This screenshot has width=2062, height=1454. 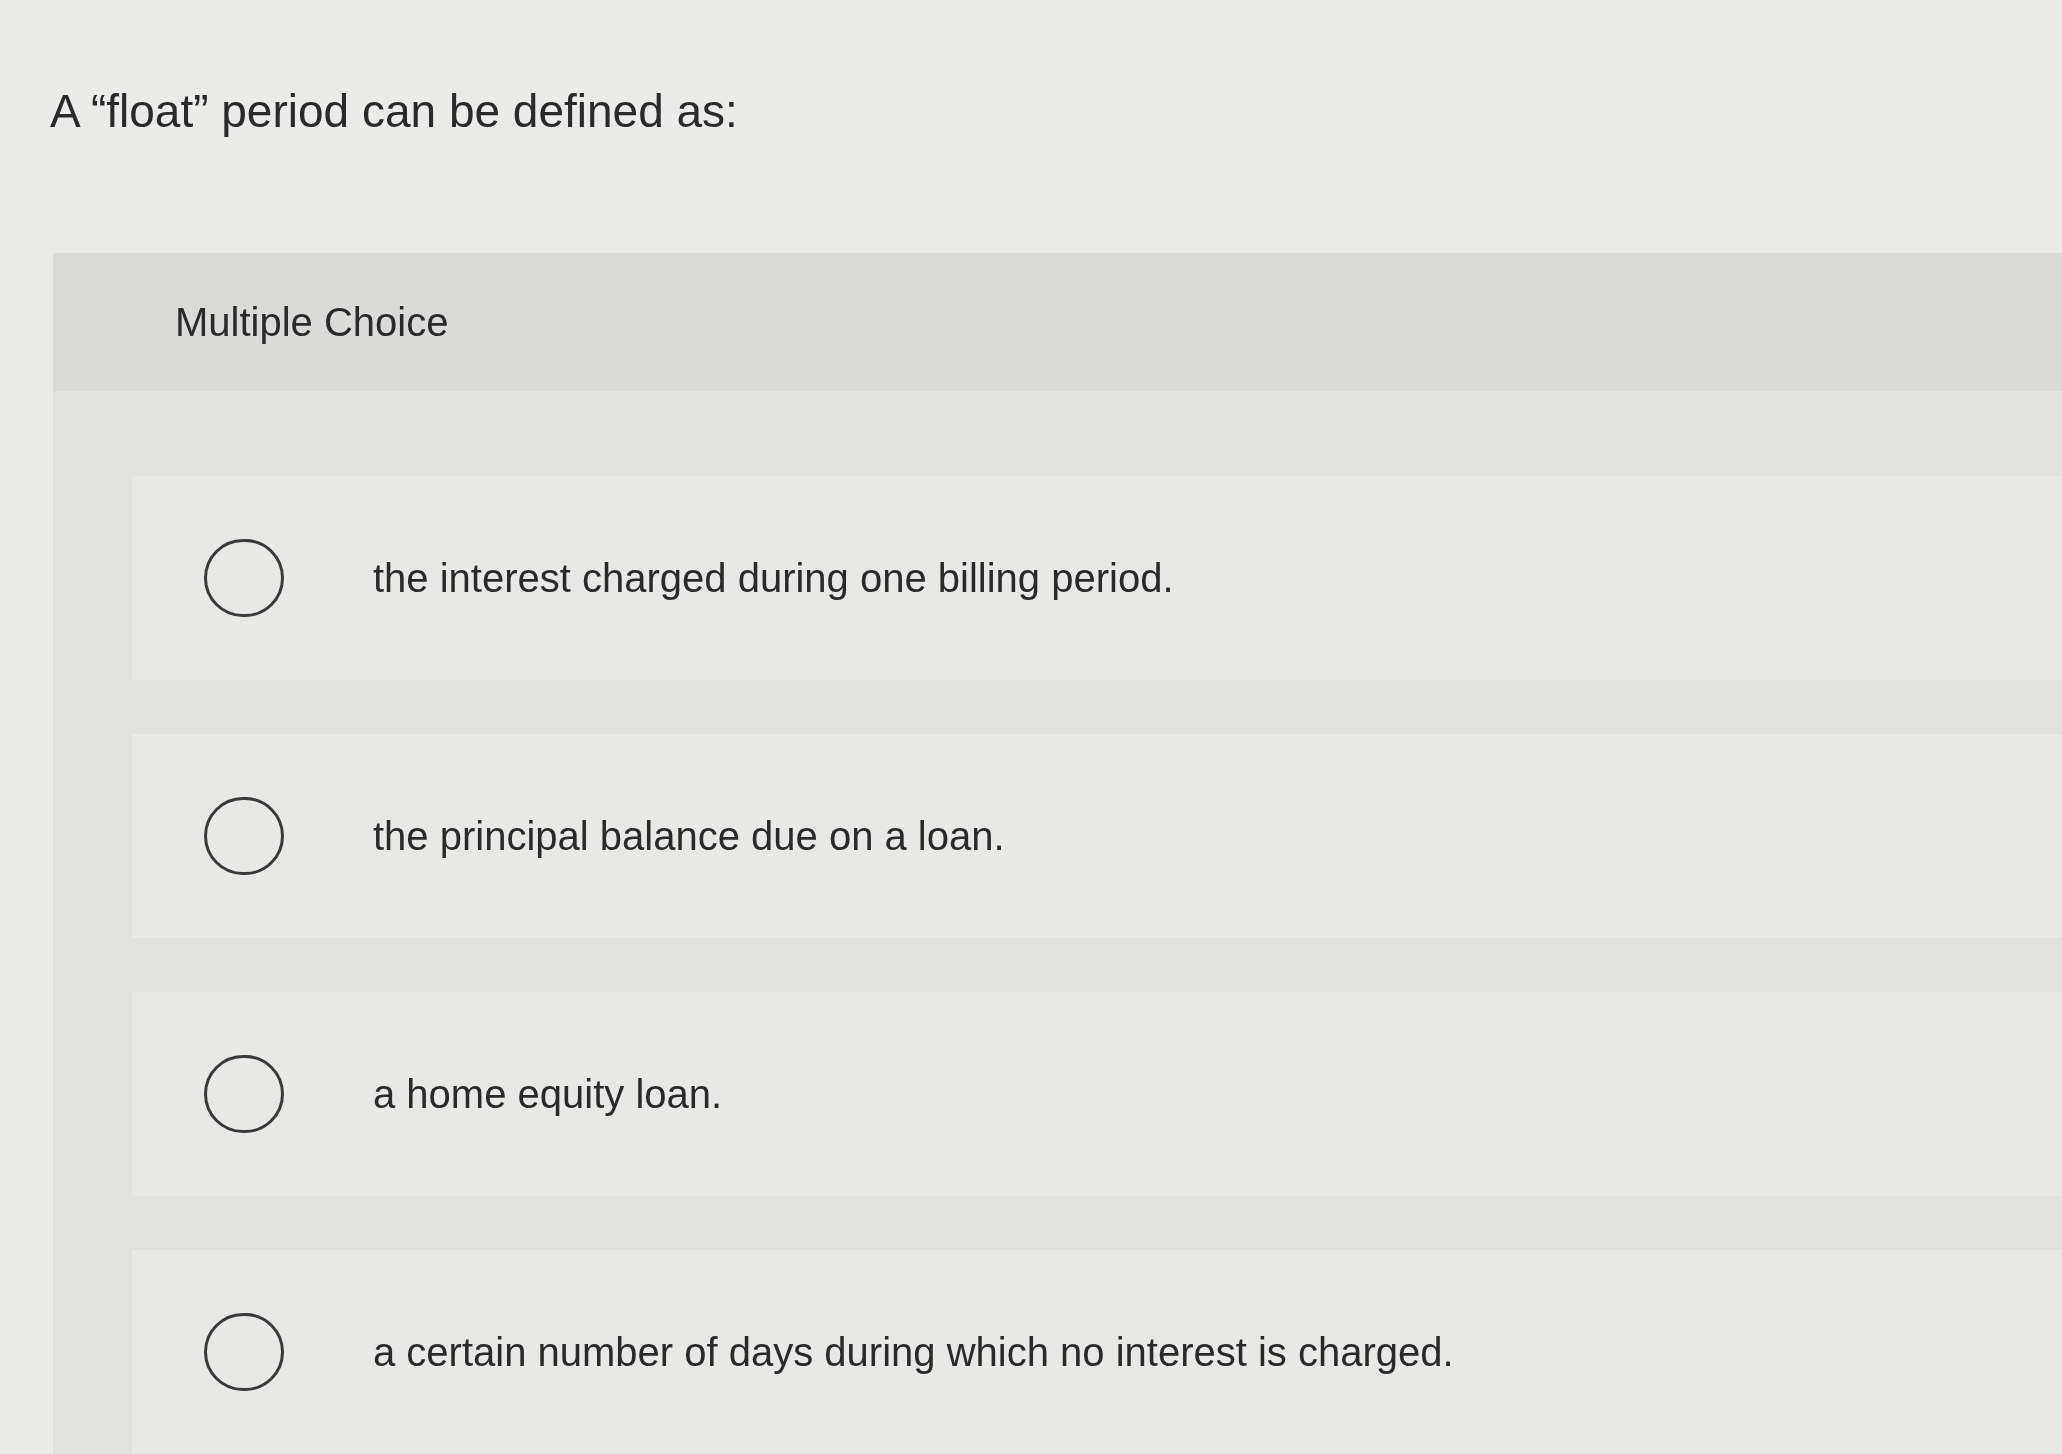 What do you see at coordinates (1097, 836) in the screenshot?
I see `answer-option: the principal balance due on a loan.` at bounding box center [1097, 836].